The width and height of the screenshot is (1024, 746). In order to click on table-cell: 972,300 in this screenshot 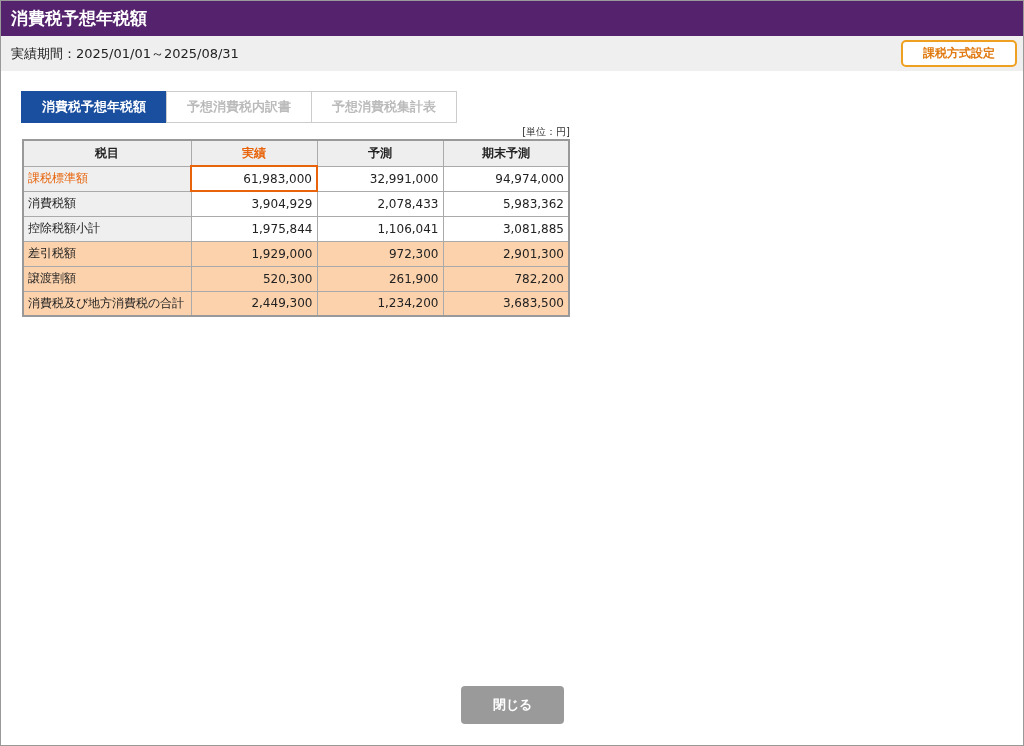, I will do `click(380, 253)`.